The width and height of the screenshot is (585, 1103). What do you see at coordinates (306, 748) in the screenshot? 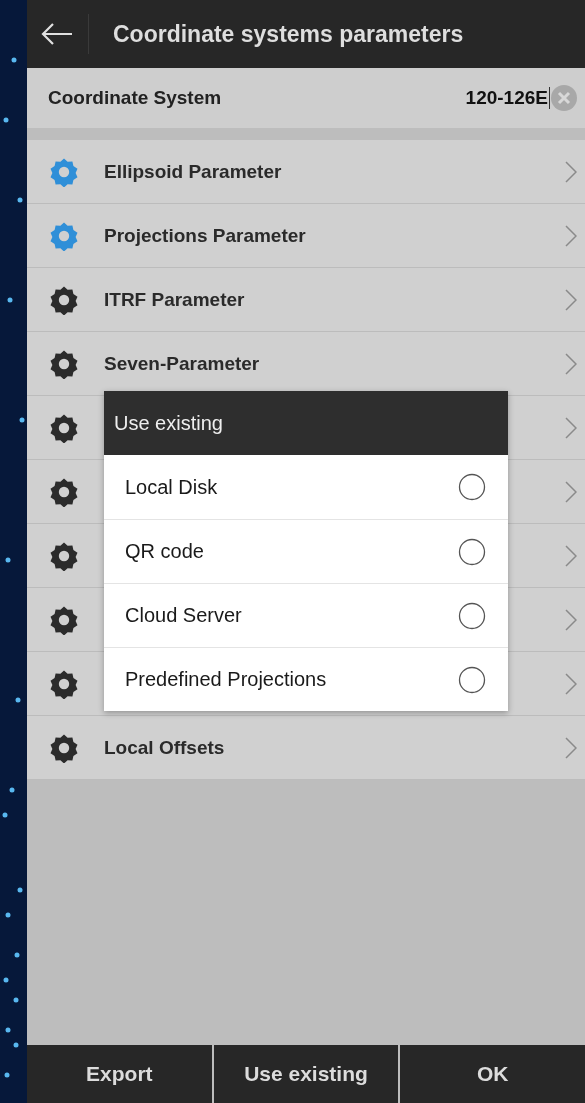
I see `parameter-row: Local Offsets` at bounding box center [306, 748].